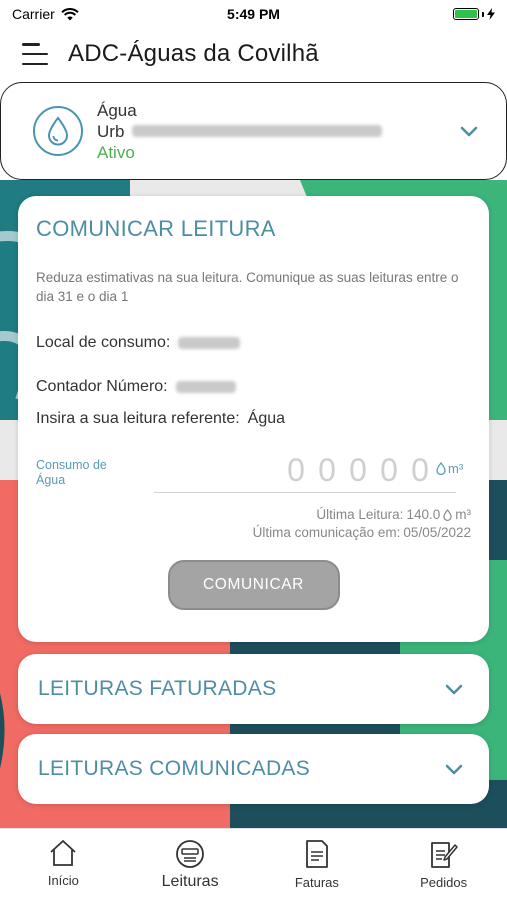  I want to click on leituras-comunicadas-title: LEITURAS COMUNICADAS, so click(174, 768).